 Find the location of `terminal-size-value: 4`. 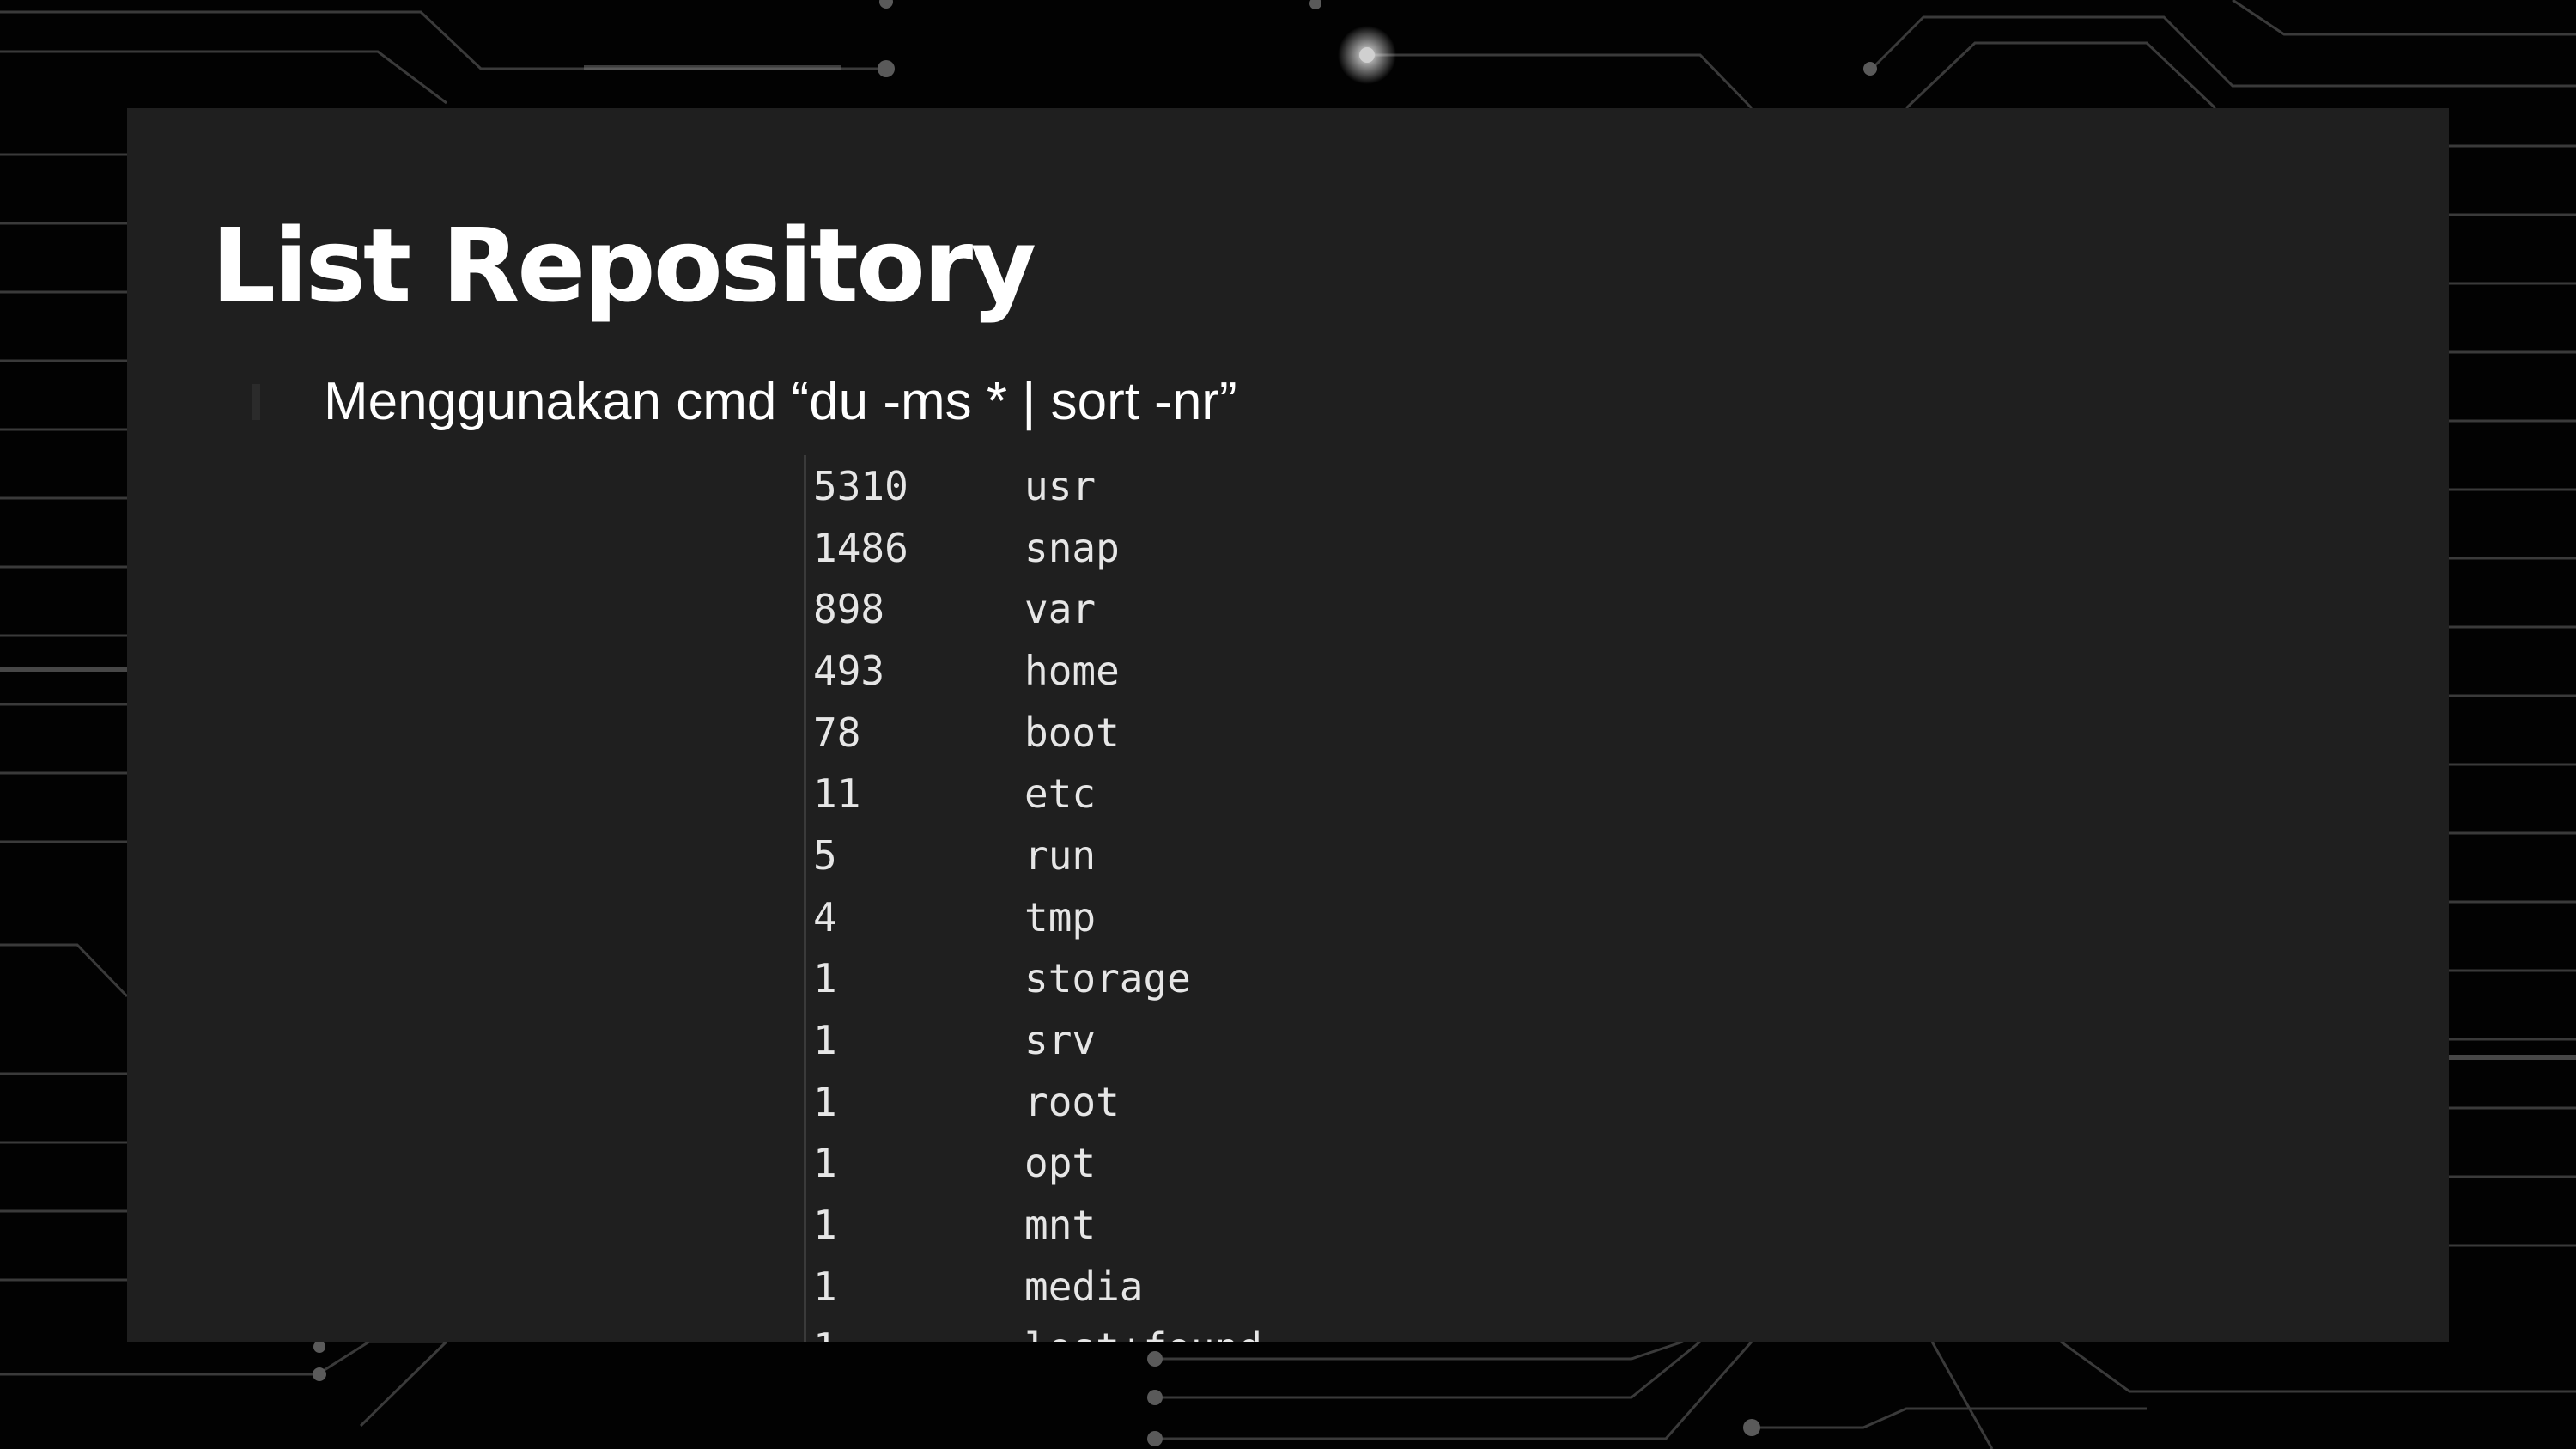

terminal-size-value: 4 is located at coordinates (825, 917).